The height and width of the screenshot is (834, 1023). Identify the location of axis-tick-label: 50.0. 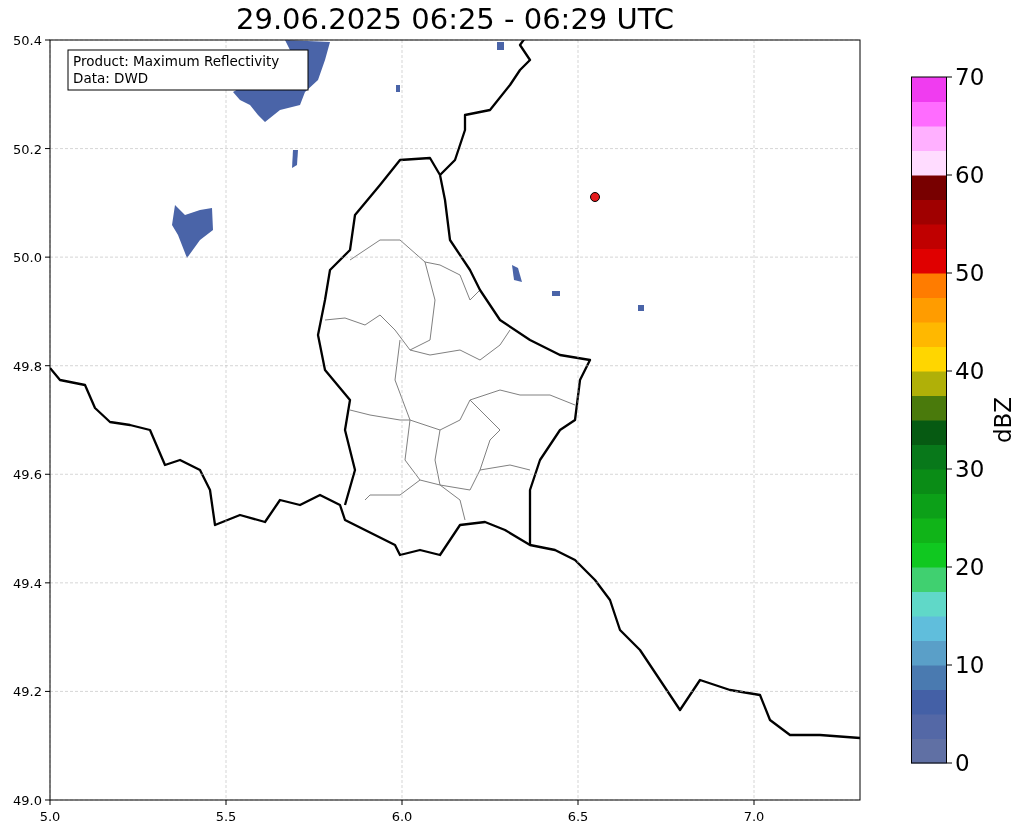
(27, 258).